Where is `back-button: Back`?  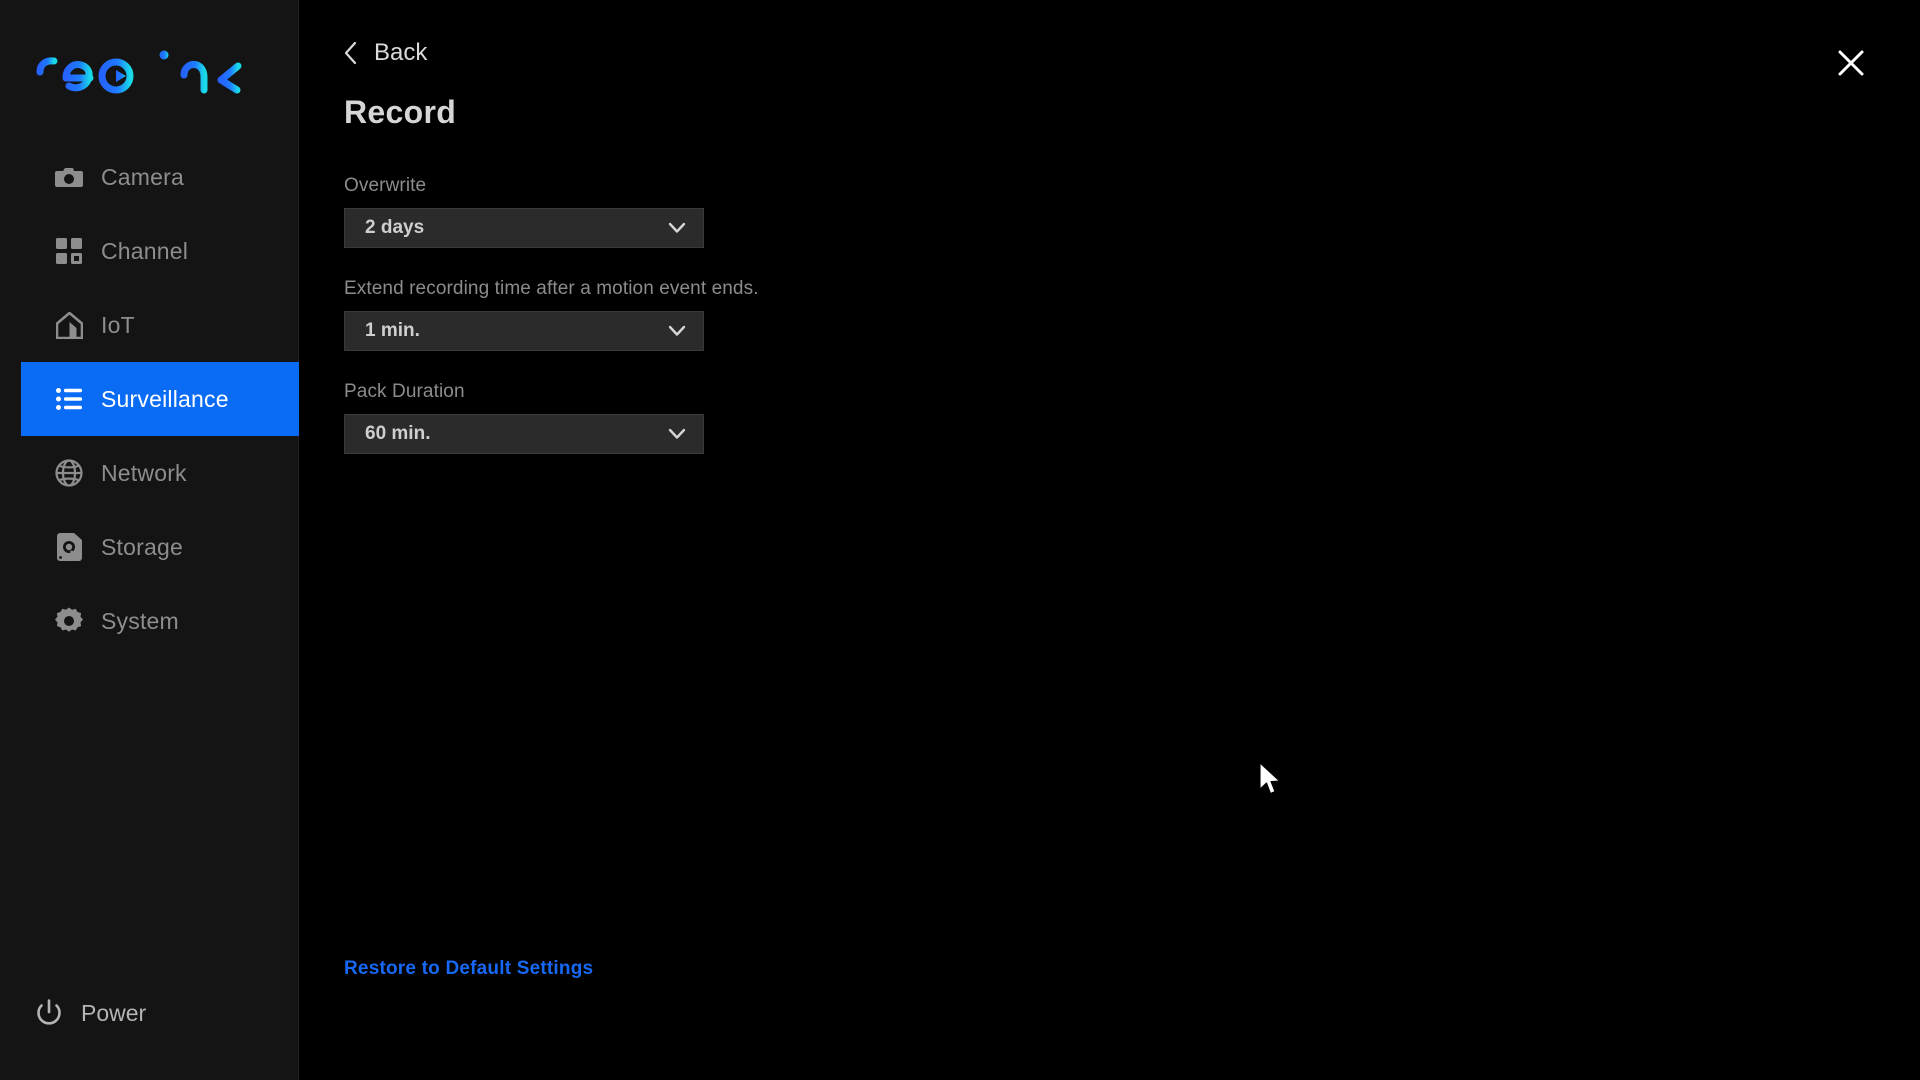 back-button: Back is located at coordinates (385, 53).